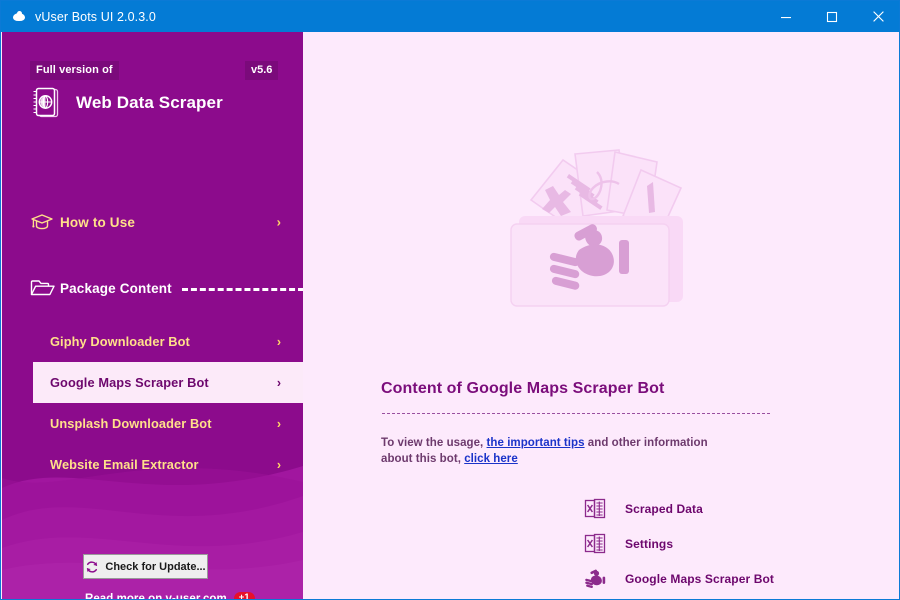 The width and height of the screenshot is (900, 600). I want to click on file-item-google-maps-scraper-bot: Google Maps Scraper Bot, so click(677, 578).